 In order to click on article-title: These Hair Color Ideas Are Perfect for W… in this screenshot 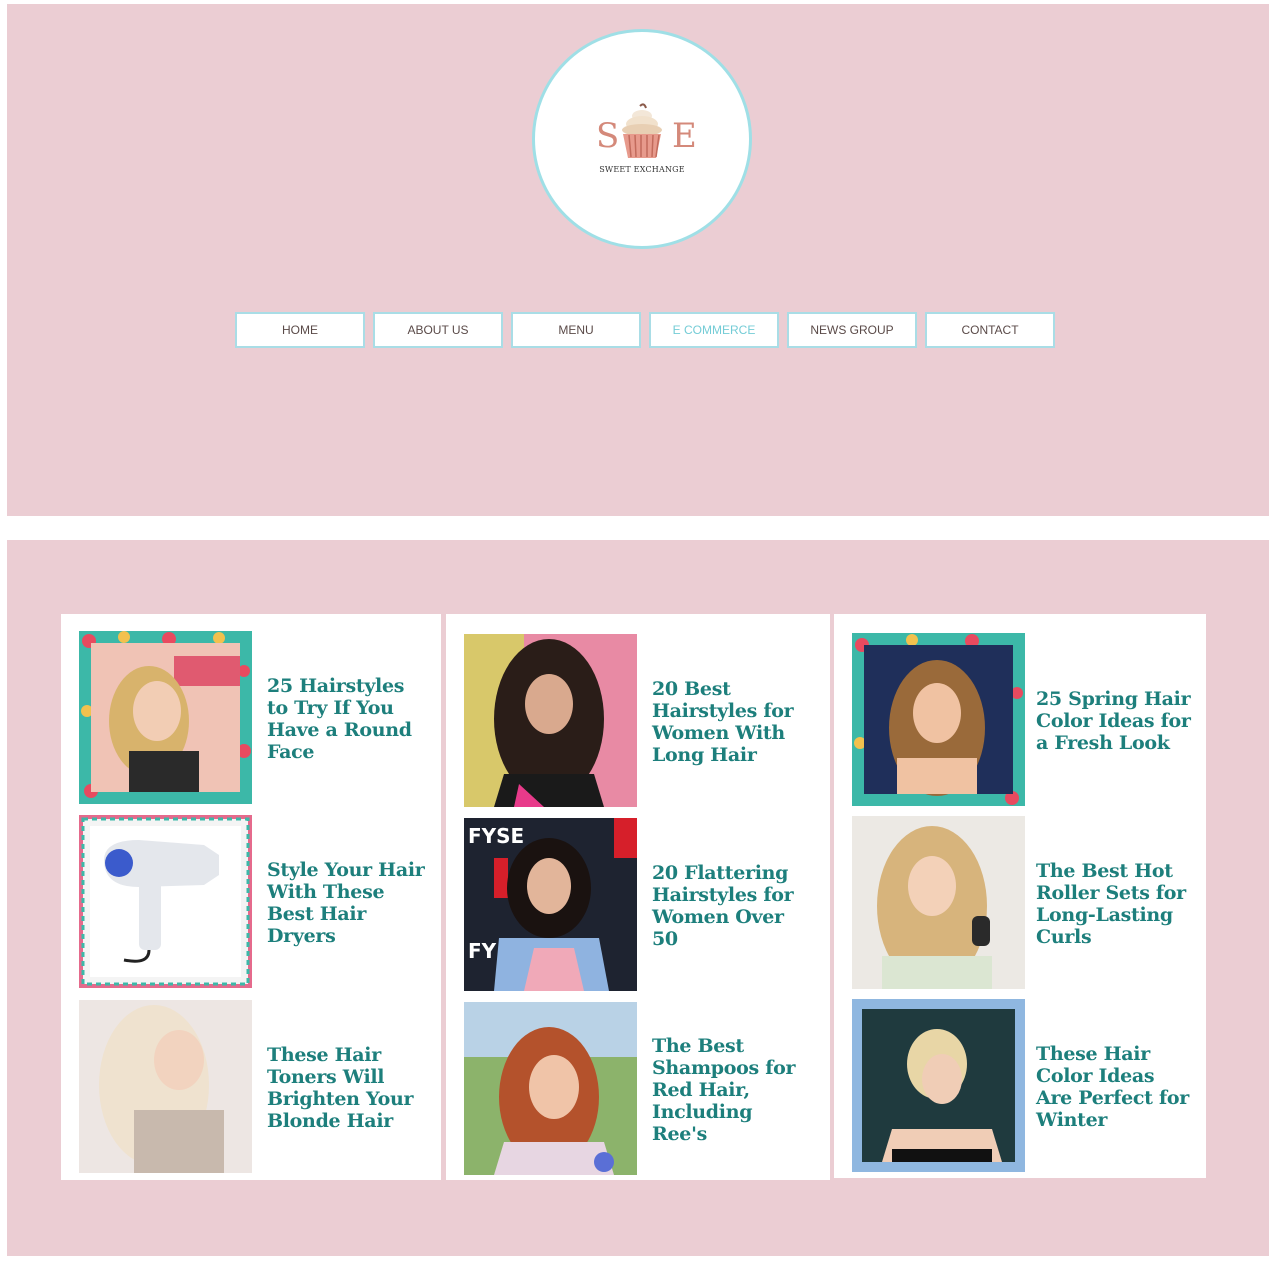, I will do `click(1116, 1086)`.